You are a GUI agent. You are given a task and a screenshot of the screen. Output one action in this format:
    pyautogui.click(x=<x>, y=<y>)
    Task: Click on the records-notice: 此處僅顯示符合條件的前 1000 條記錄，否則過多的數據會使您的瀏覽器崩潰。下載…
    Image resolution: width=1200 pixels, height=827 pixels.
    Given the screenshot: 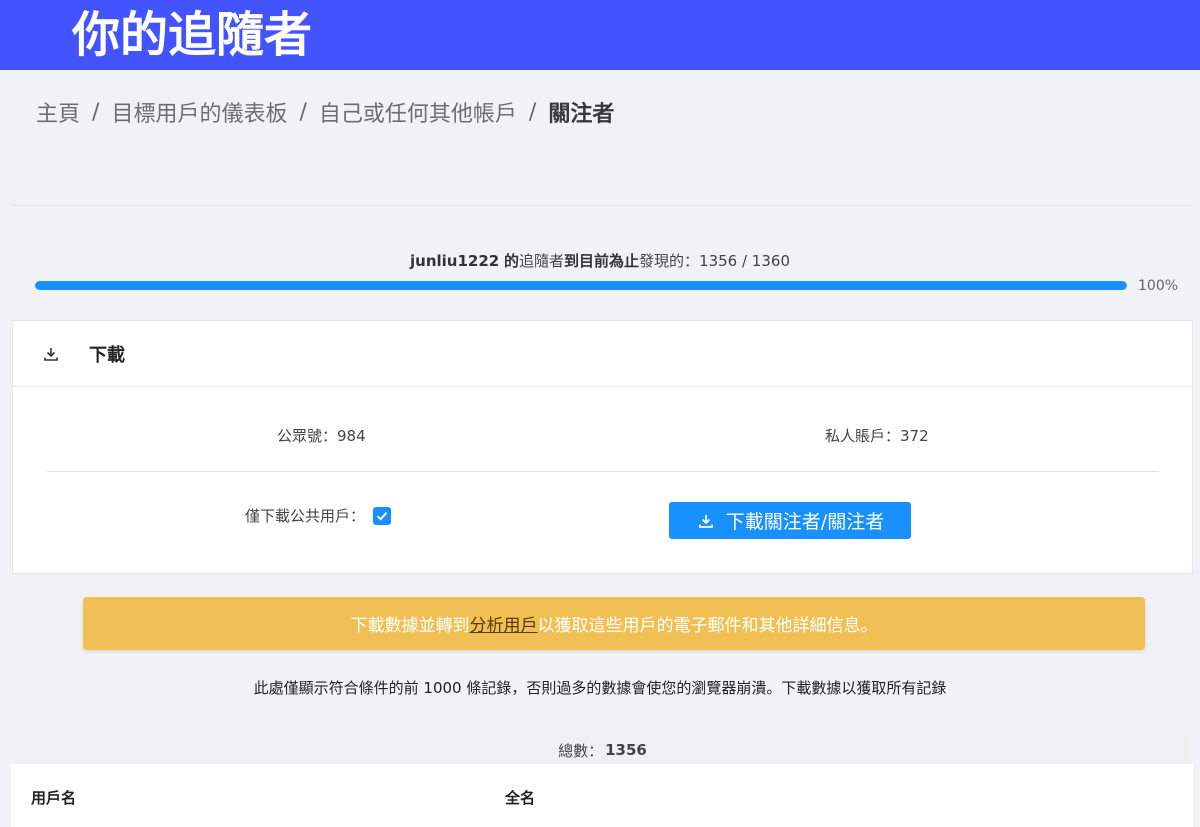 What is the action you would take?
    pyautogui.click(x=600, y=688)
    